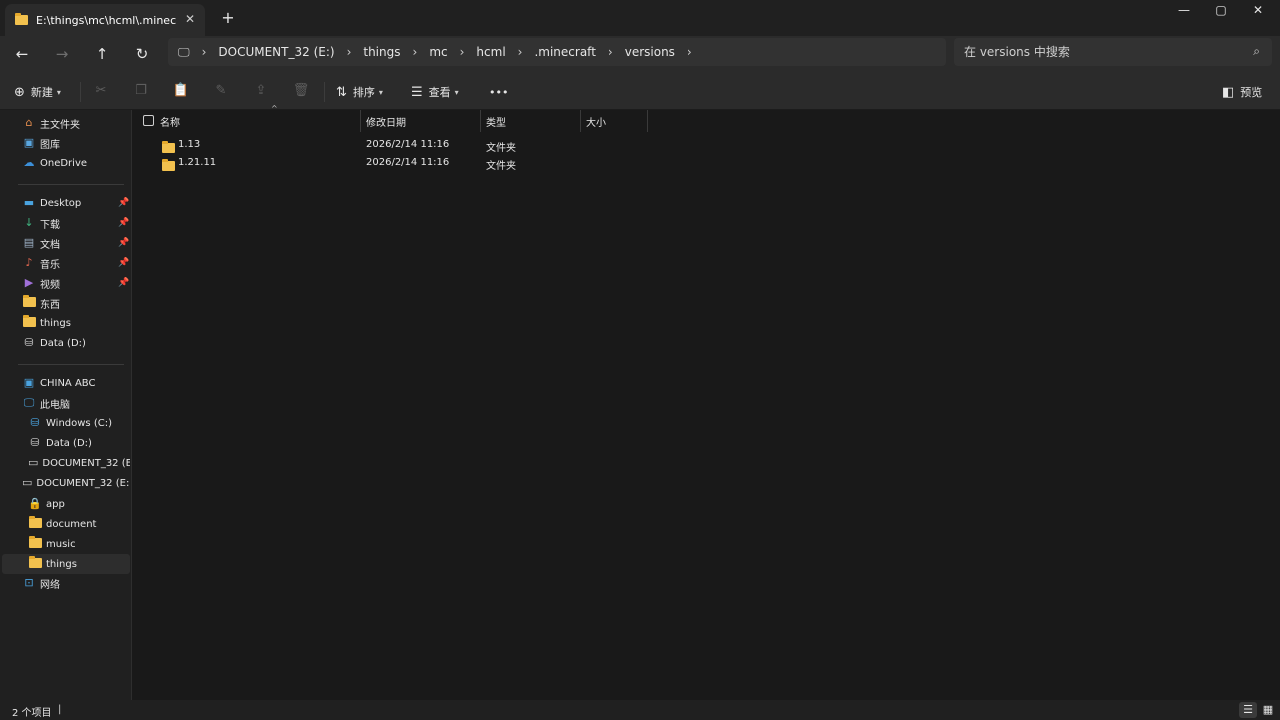 Image resolution: width=1280 pixels, height=720 pixels. What do you see at coordinates (421, 121) in the screenshot?
I see `column-header-modified: 修改日期` at bounding box center [421, 121].